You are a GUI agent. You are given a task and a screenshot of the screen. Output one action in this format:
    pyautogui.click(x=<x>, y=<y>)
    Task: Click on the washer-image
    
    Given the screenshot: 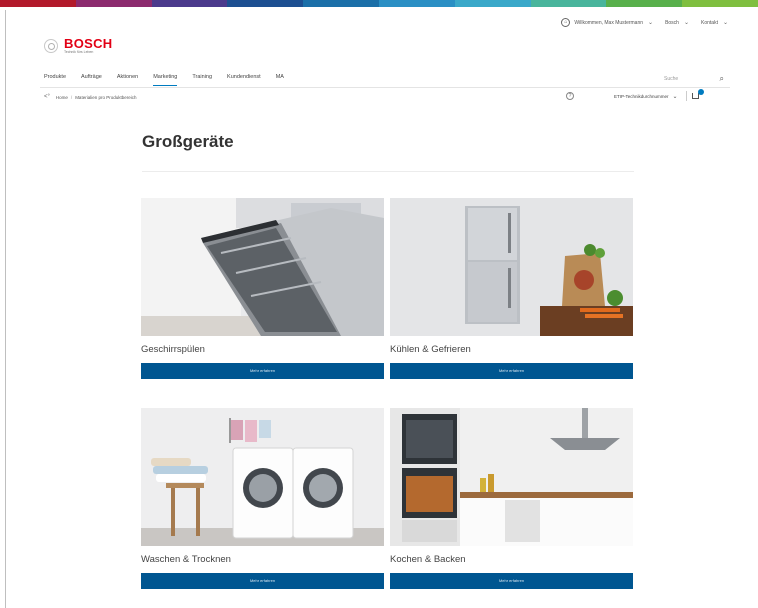 What is the action you would take?
    pyautogui.click(x=262, y=477)
    